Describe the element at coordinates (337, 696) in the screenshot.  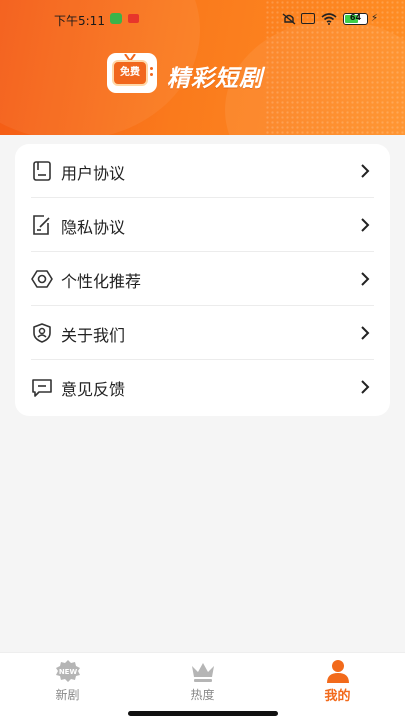
I see `tab-label: 我的` at that location.